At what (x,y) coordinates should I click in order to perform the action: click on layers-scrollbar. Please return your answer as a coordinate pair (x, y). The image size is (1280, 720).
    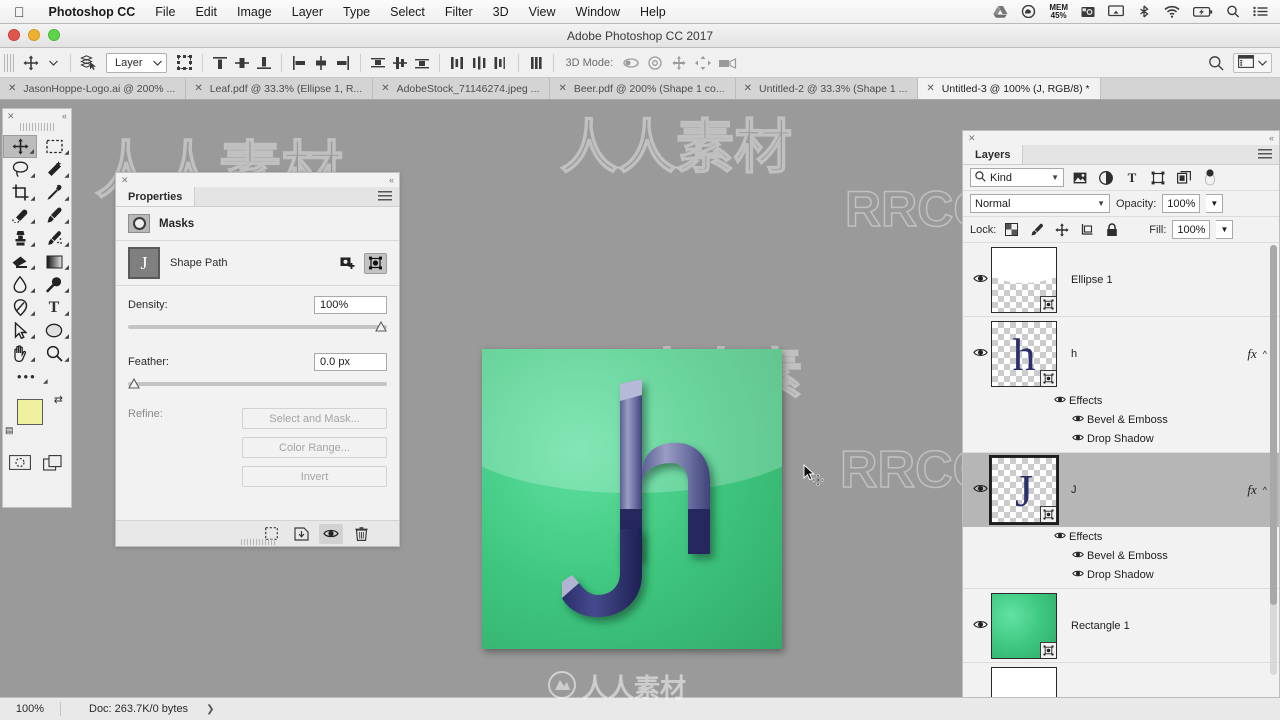
    Looking at the image, I should click on (1273, 460).